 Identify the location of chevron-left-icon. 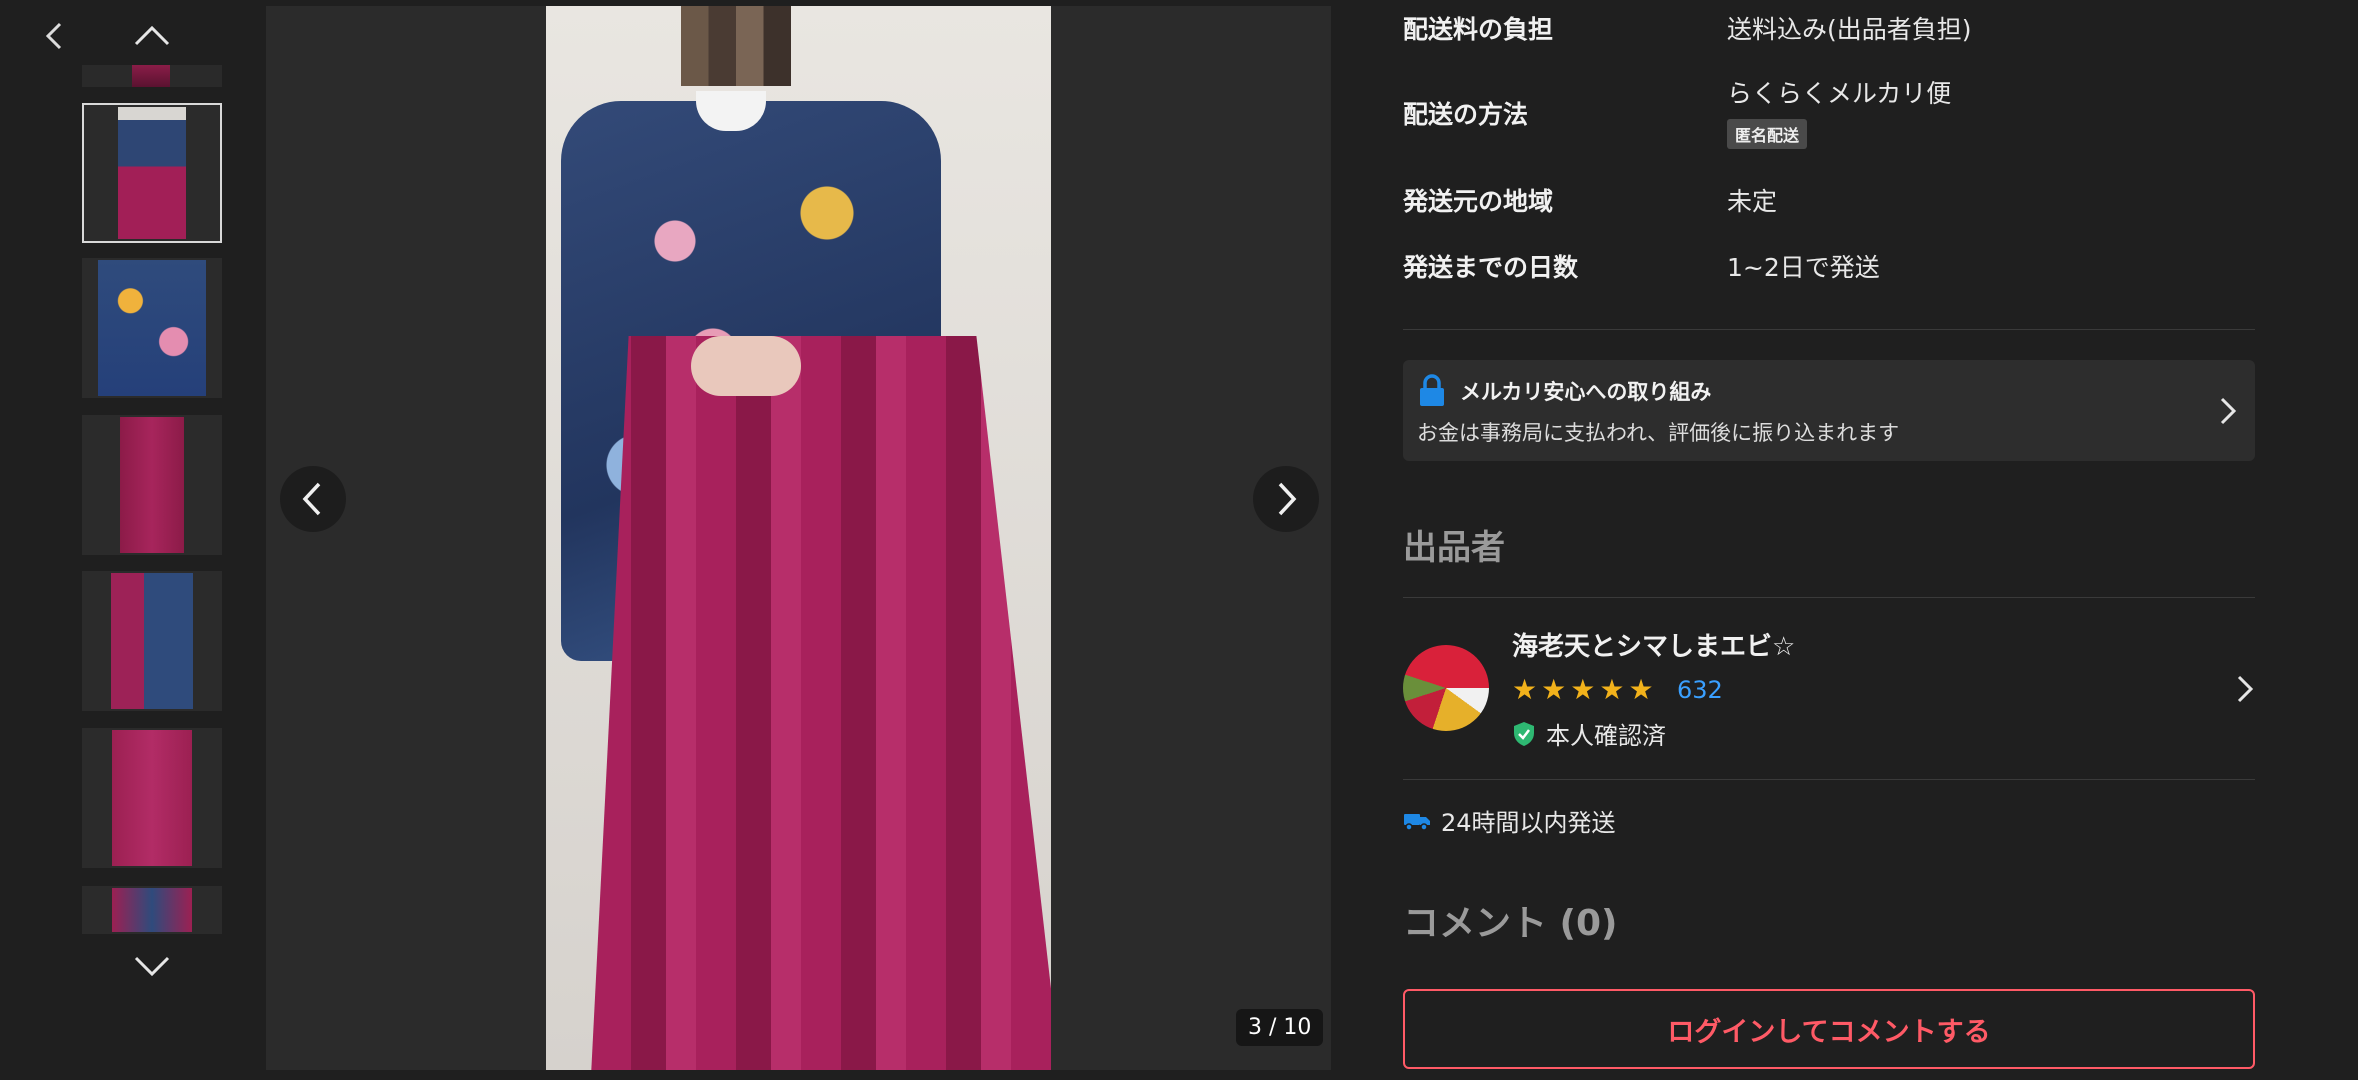
(311, 499).